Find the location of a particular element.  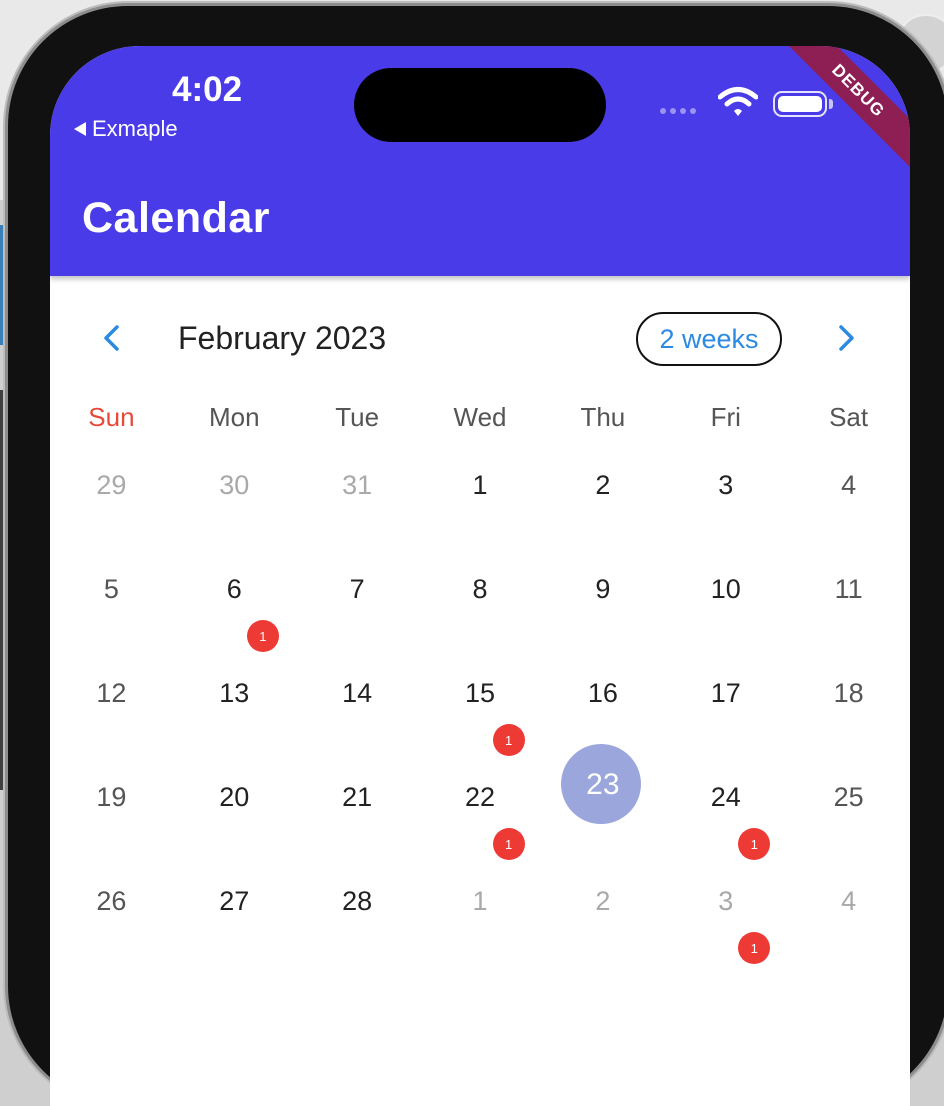

month-label: February 2023 is located at coordinates (282, 338).